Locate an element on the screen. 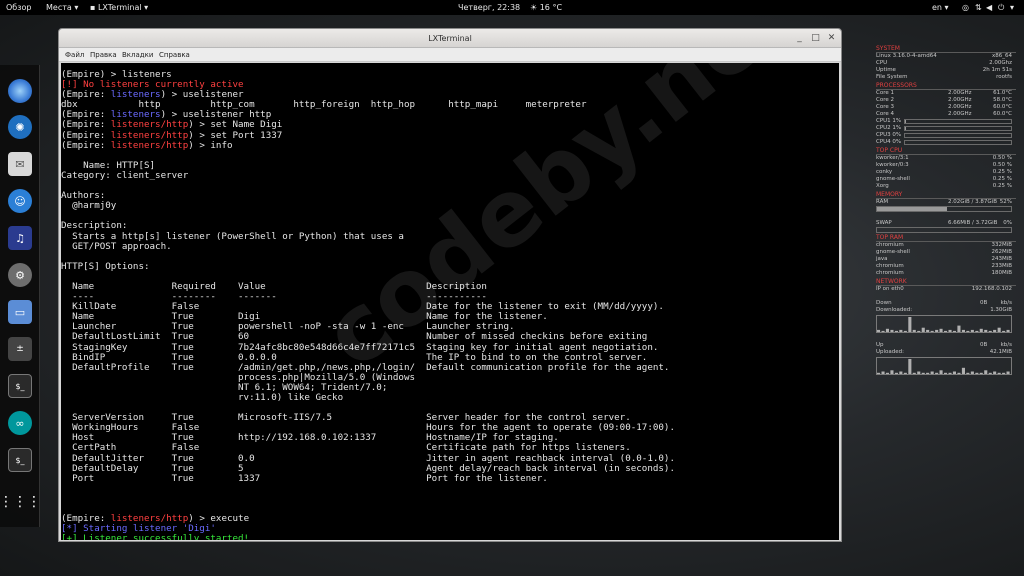 Image resolution: width=1024 pixels, height=576 pixels. conky-row: kworker/3:1 0.50 % is located at coordinates (946, 158).